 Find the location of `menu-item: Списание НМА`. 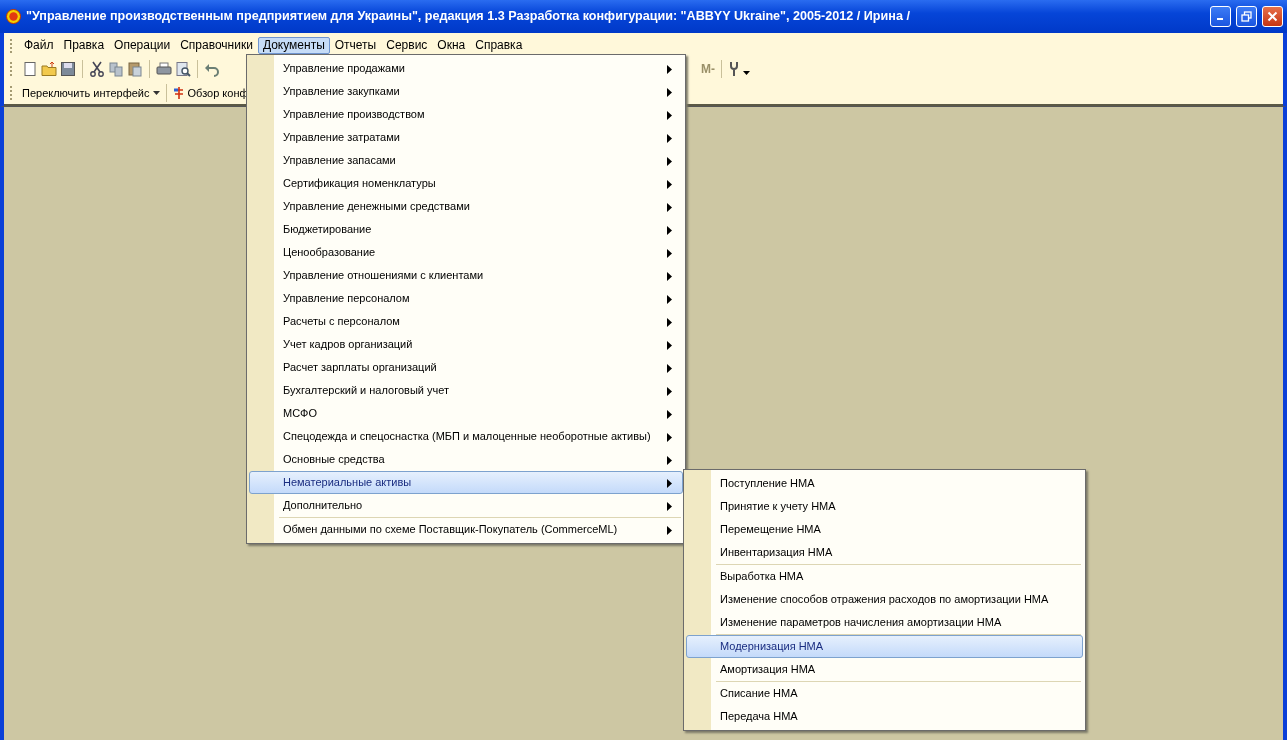

menu-item: Списание НМА is located at coordinates (884, 693).